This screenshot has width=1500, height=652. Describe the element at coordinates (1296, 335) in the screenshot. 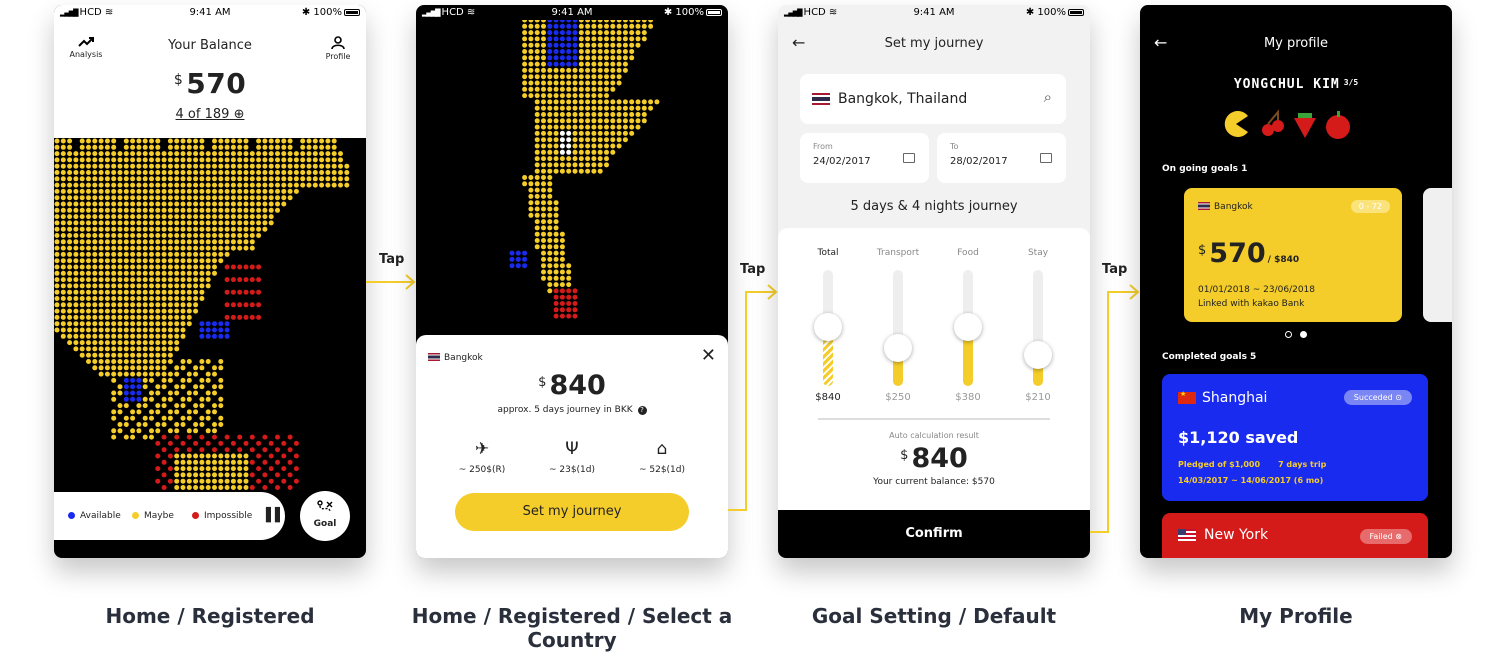

I see `carousel-pager` at that location.